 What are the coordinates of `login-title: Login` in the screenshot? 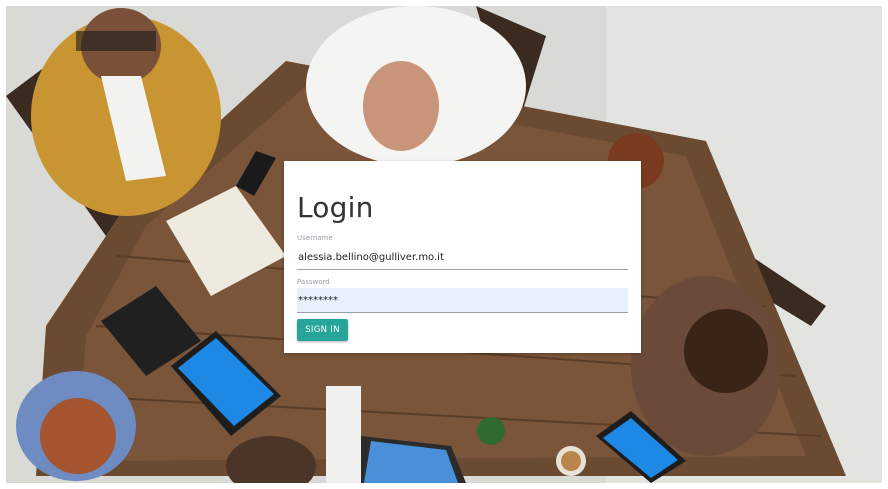 It's located at (335, 207).